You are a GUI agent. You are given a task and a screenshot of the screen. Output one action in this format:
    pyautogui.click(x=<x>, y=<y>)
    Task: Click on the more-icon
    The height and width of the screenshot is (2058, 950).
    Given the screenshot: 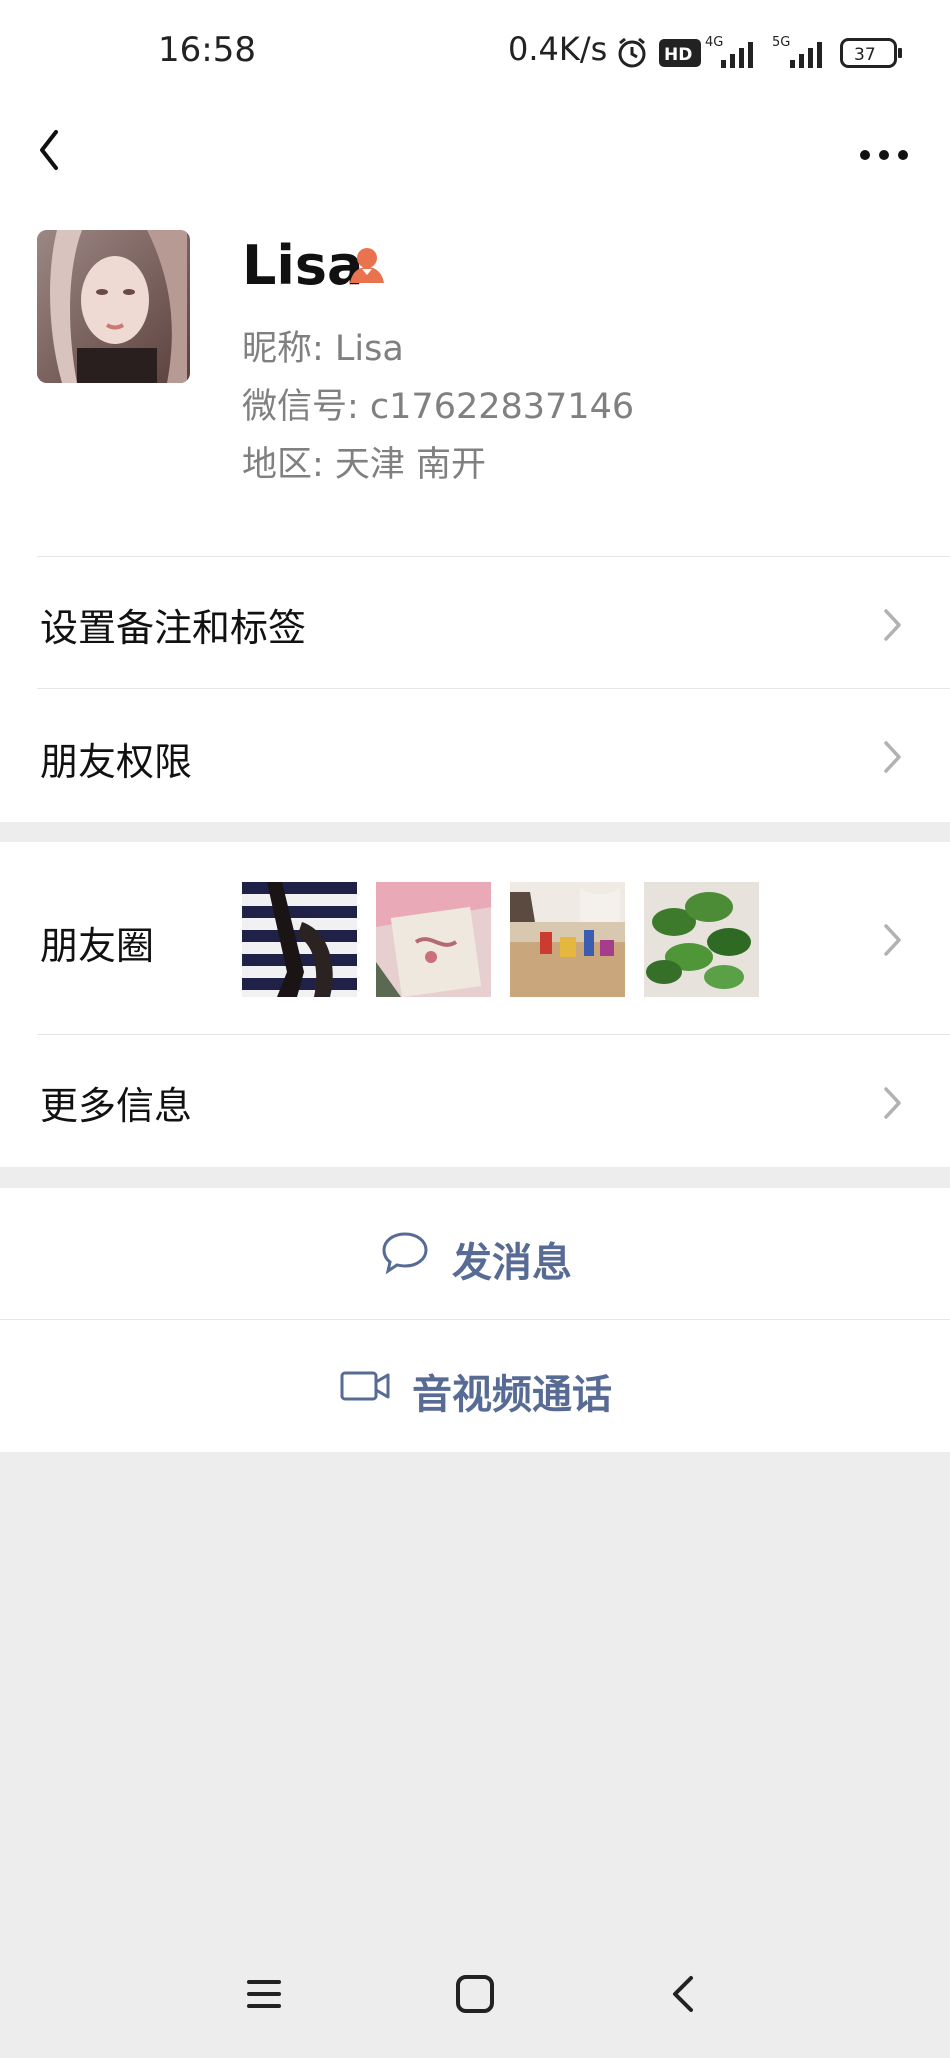 What is the action you would take?
    pyautogui.click(x=884, y=155)
    